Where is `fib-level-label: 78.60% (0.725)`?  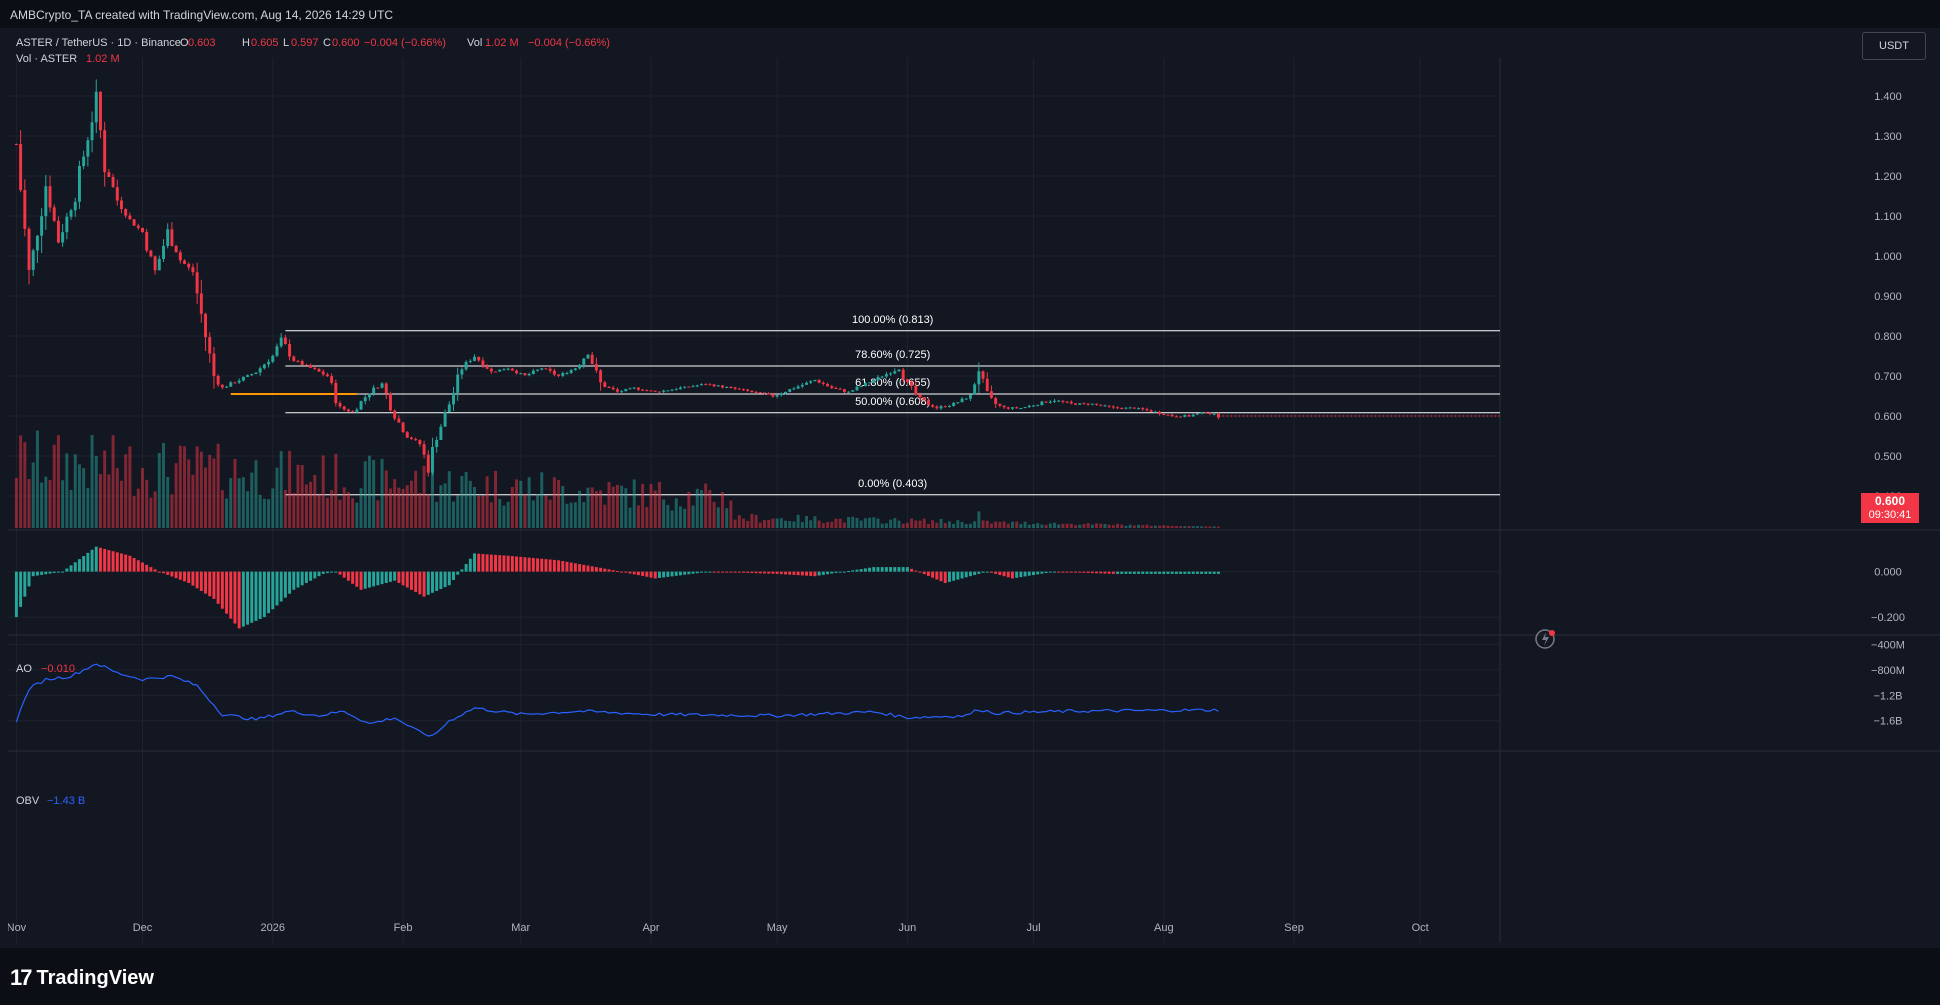
fib-level-label: 78.60% (0.725) is located at coordinates (892, 355).